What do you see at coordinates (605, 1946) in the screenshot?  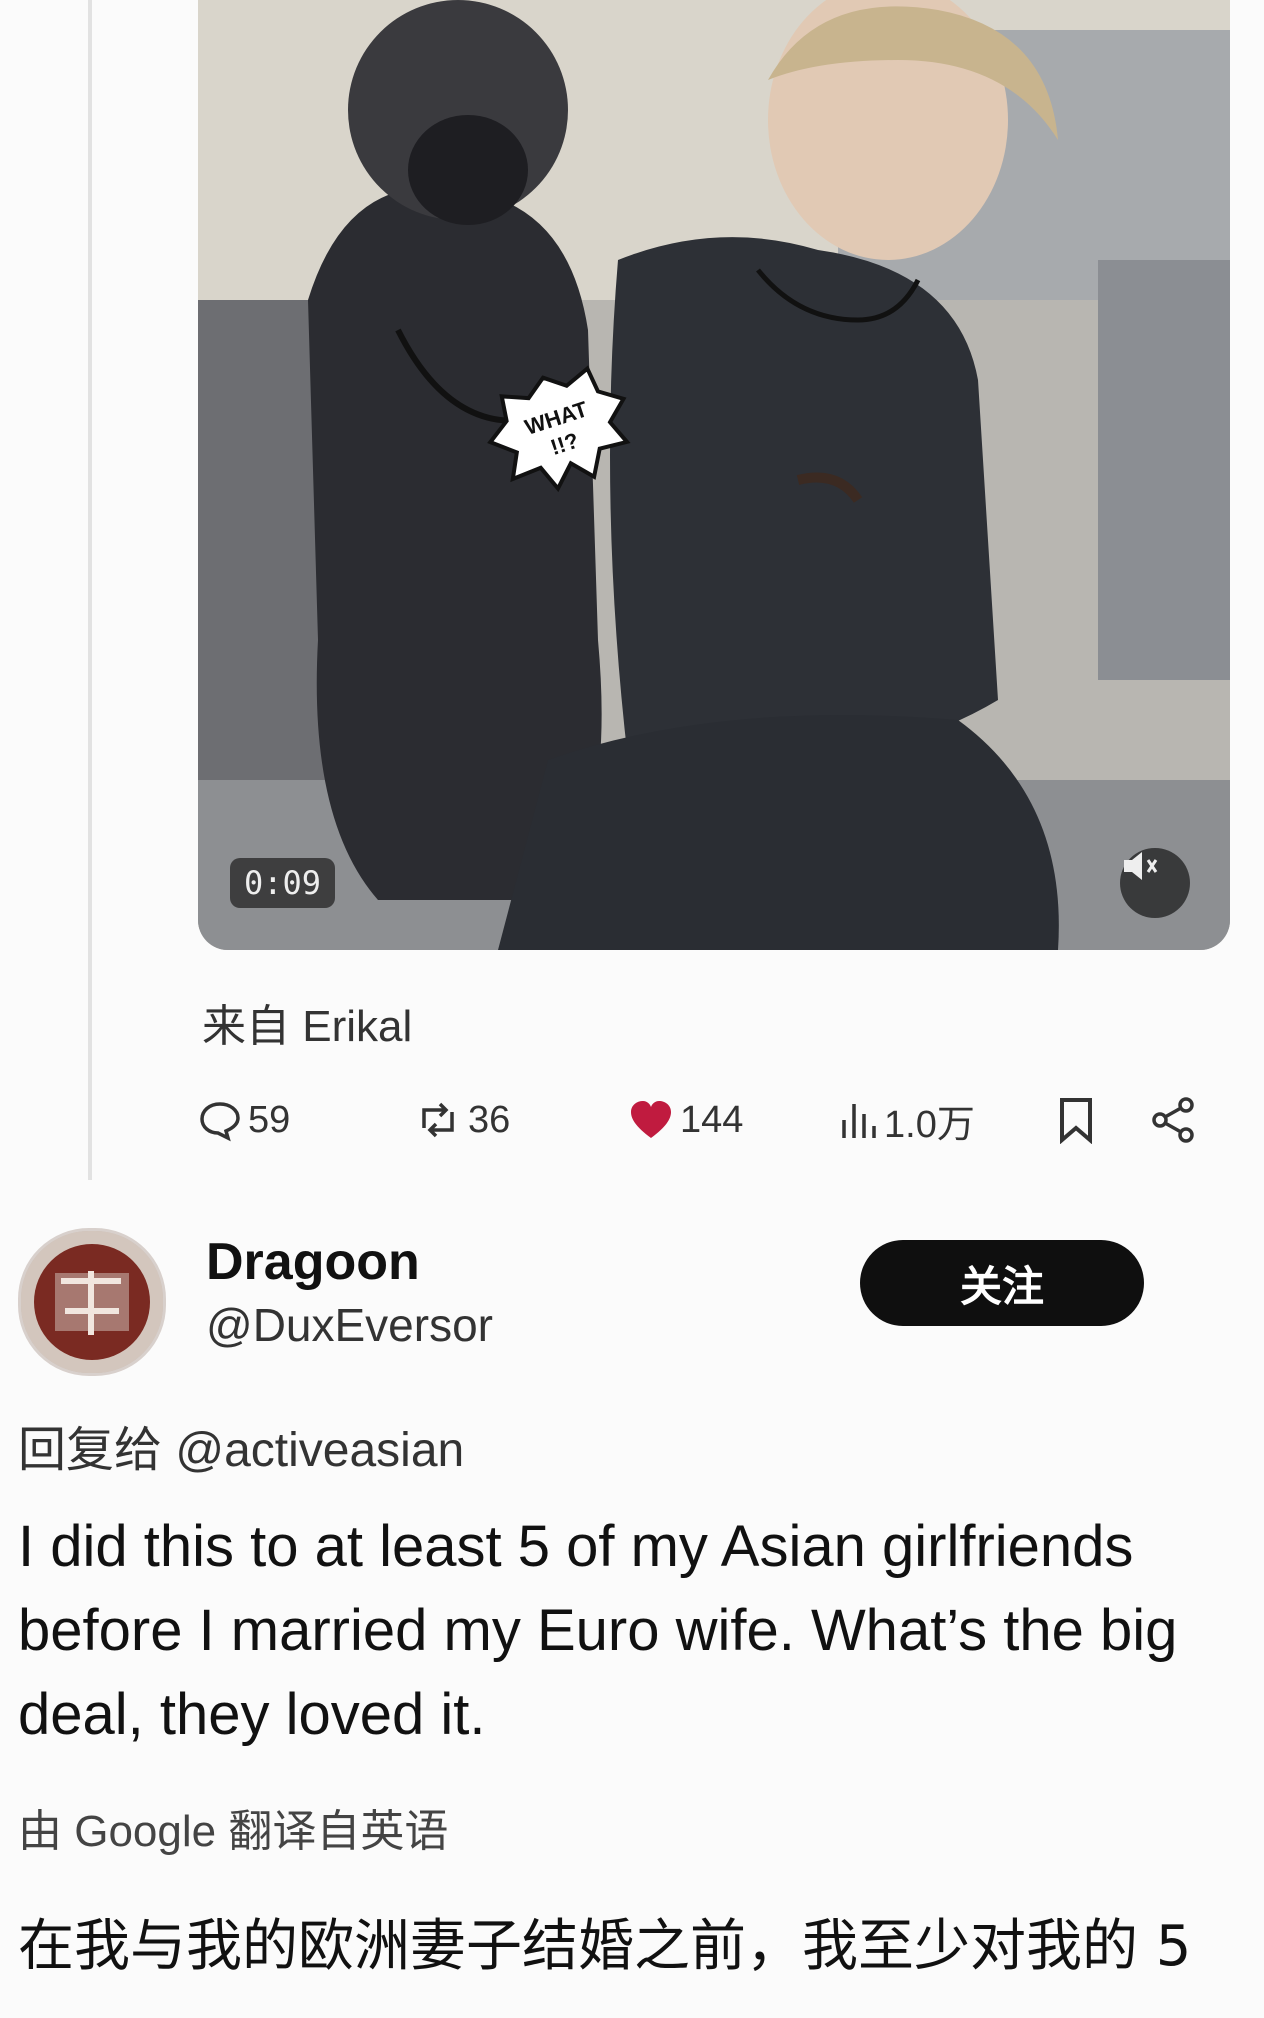 I see `translated-body: 在我与我的欧洲妻子结婚之前，我至少对我的 5 个亚洲女朋友这样做过，这有什么` at bounding box center [605, 1946].